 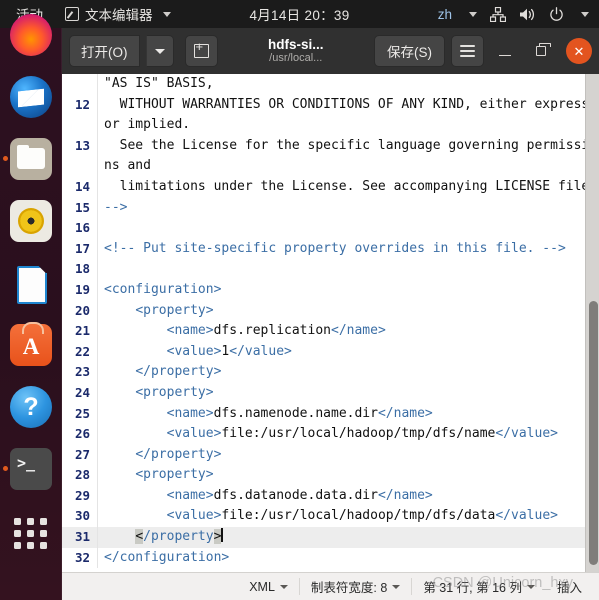 What do you see at coordinates (445, 14) in the screenshot?
I see `keyboard-layout-indicator: zh` at bounding box center [445, 14].